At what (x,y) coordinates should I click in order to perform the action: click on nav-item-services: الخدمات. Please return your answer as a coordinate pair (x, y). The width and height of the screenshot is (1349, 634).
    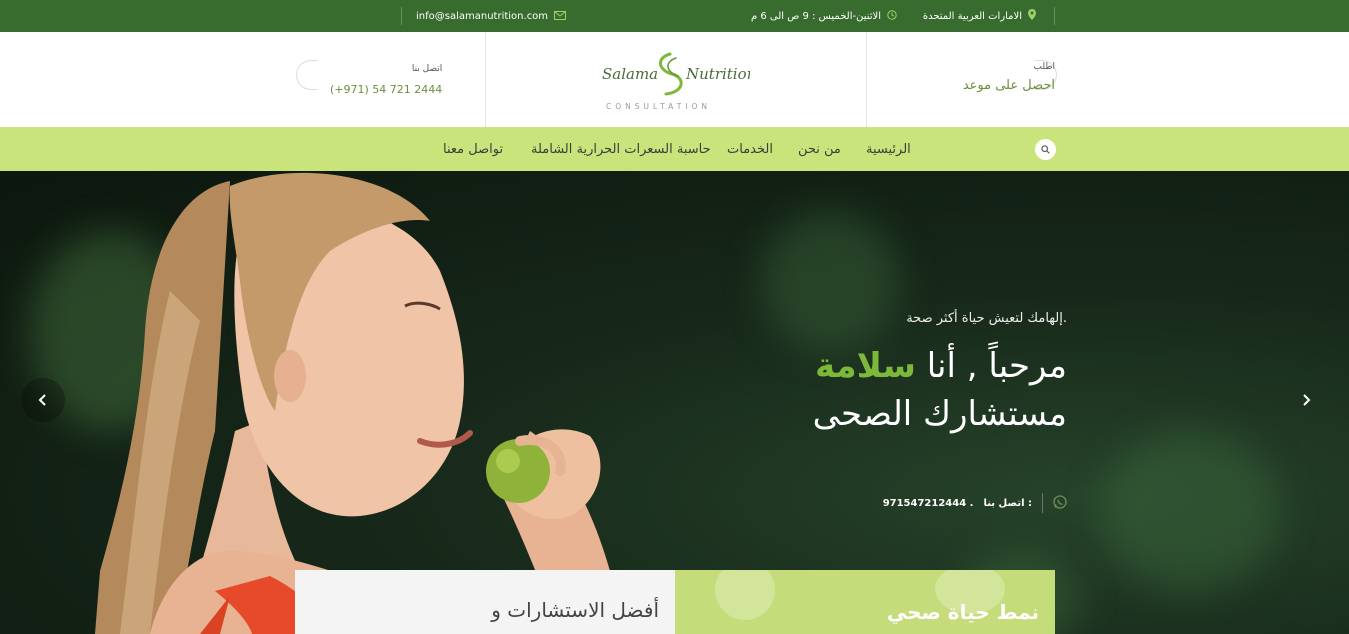
    Looking at the image, I should click on (750, 149).